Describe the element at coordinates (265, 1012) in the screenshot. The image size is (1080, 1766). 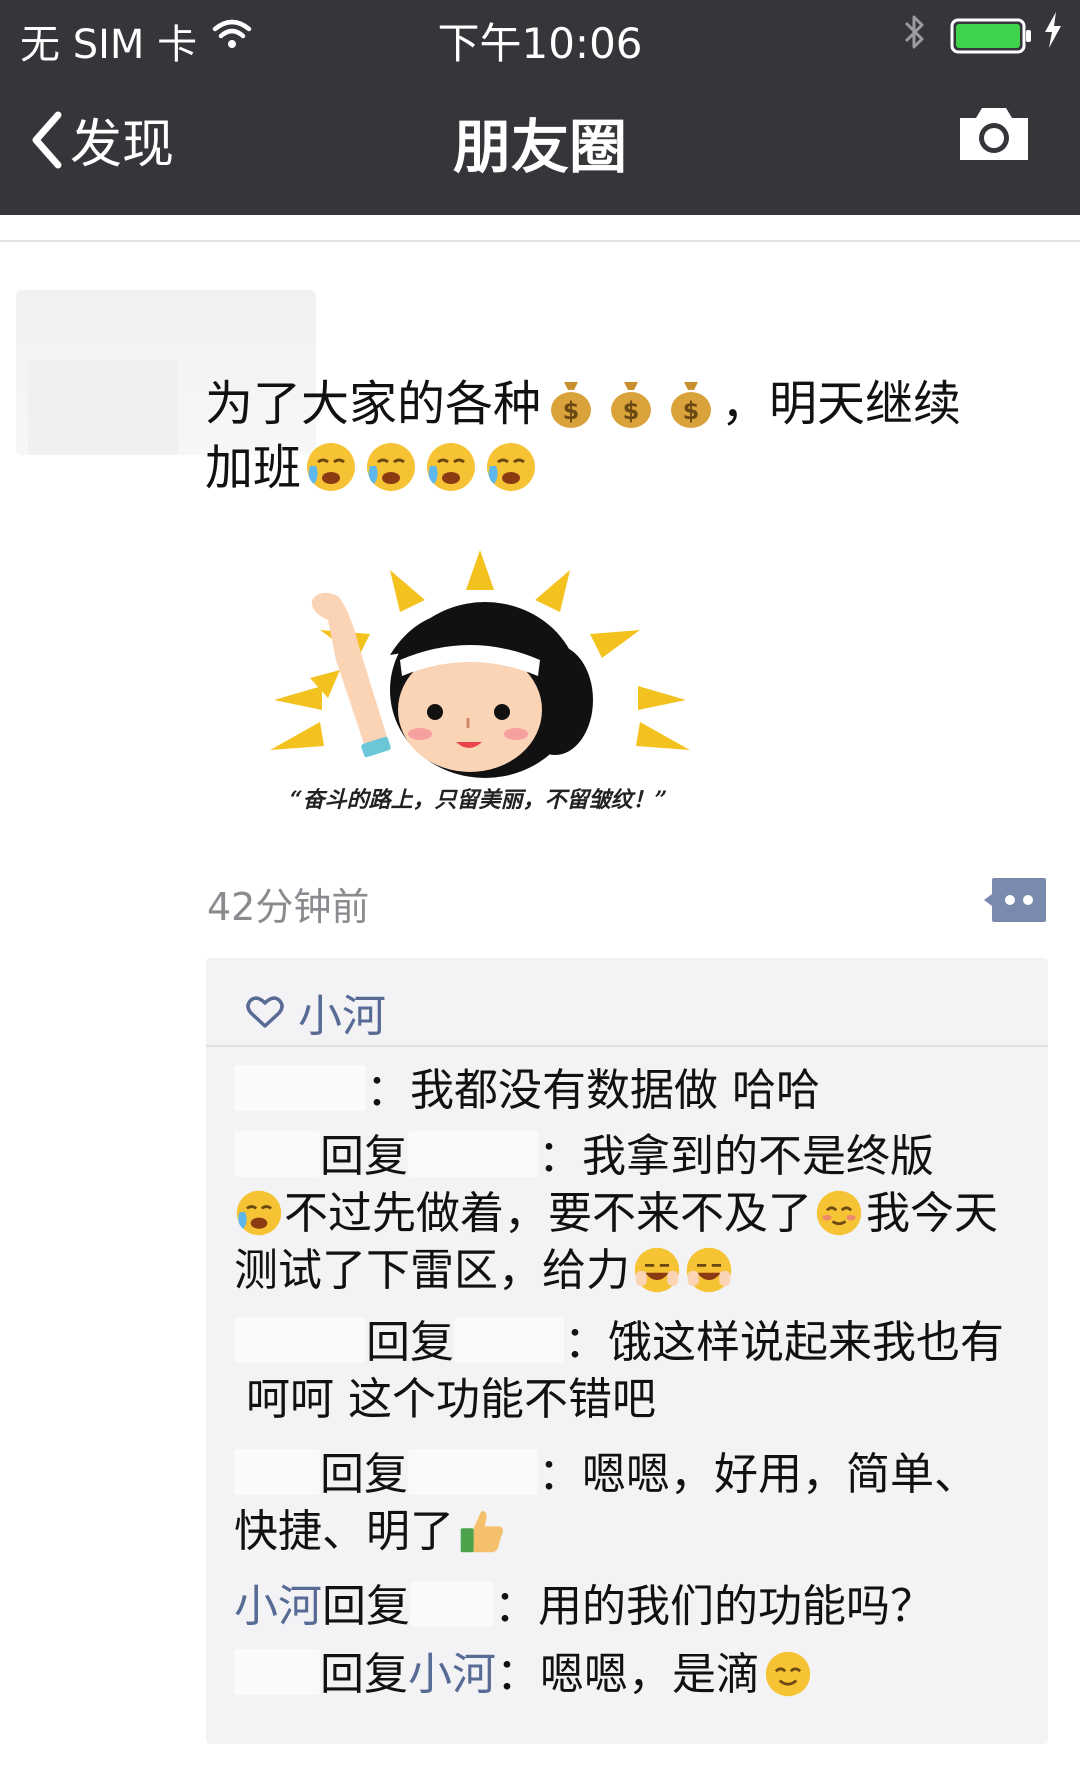
I see `heart-icon` at that location.